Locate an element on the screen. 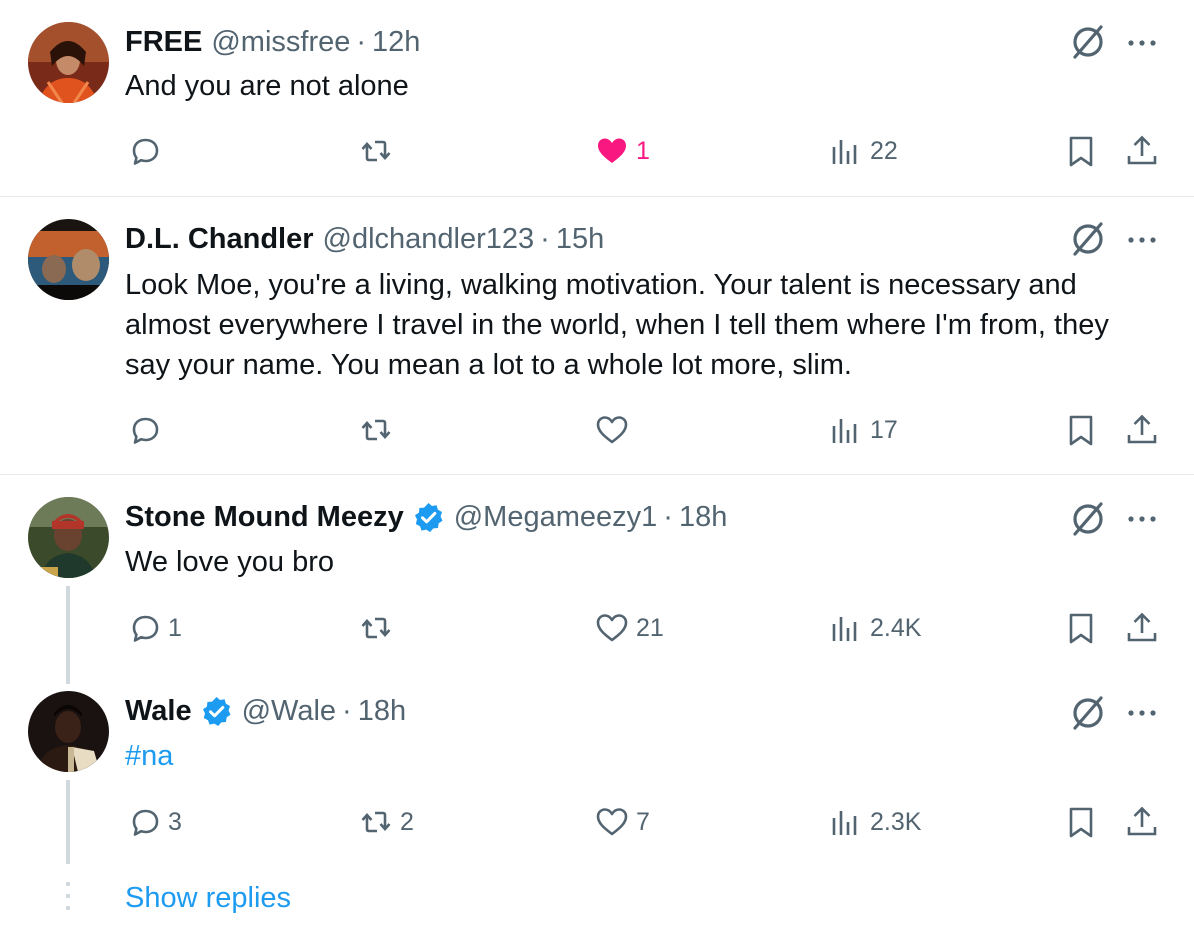  tweet-header: D.L. Chandler @dlchandler123 · 15h is located at coordinates (364, 239).